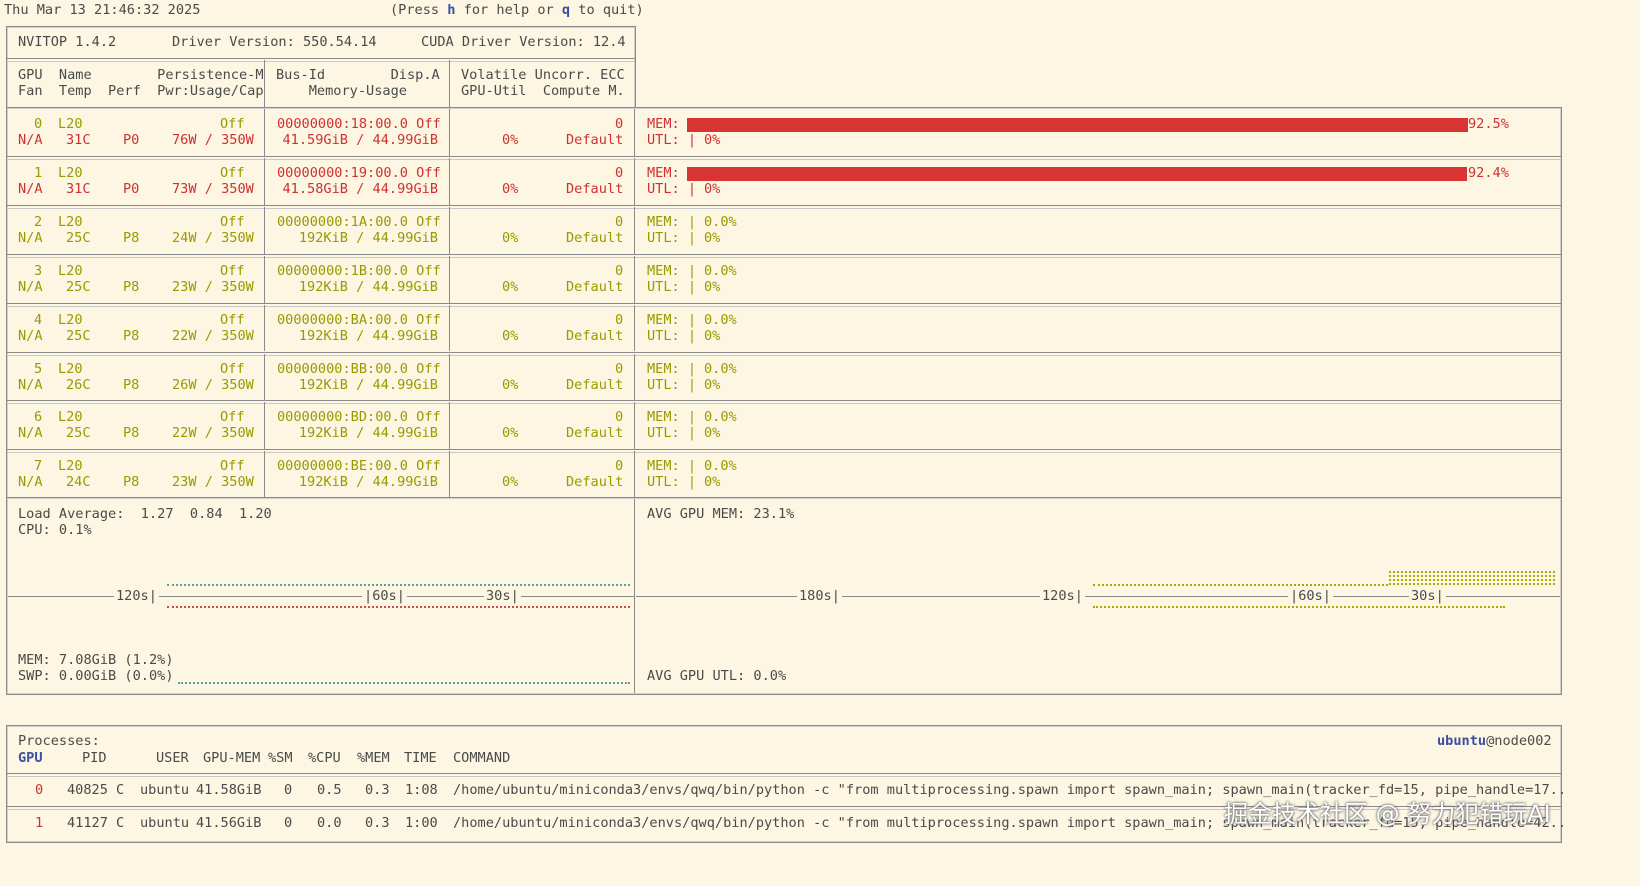 Image resolution: width=1640 pixels, height=886 pixels. What do you see at coordinates (38, 173) in the screenshot?
I see `gpu-index: 1` at bounding box center [38, 173].